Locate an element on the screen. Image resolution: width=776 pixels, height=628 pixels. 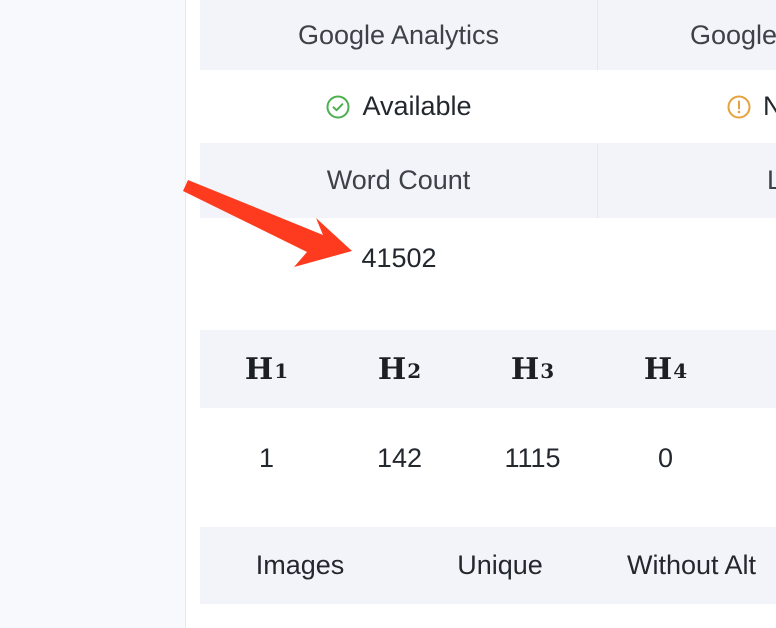
word-count-header-row: Word Count L is located at coordinates (488, 180).